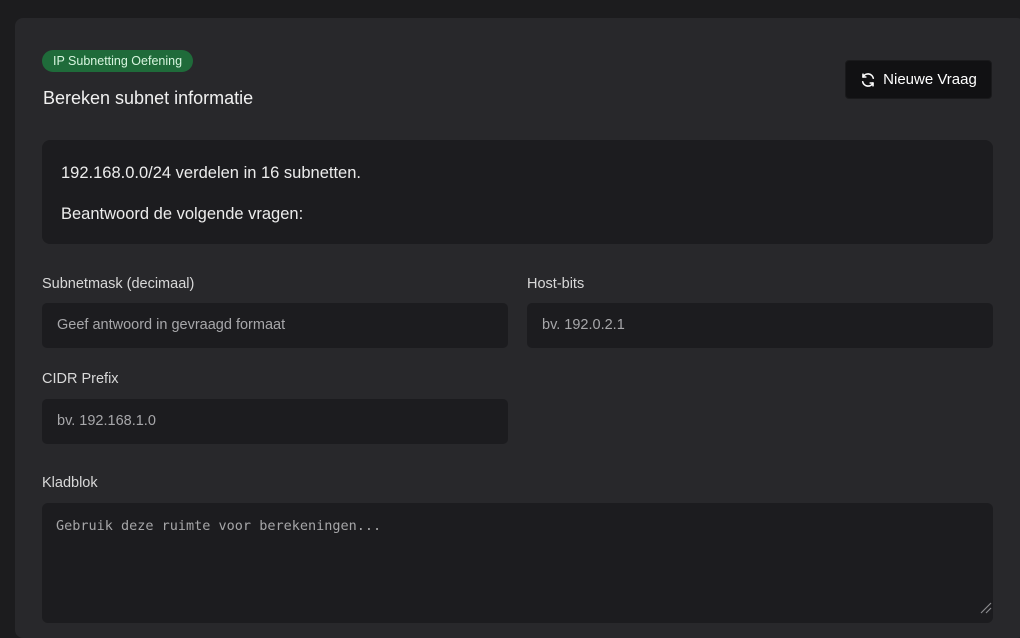  I want to click on resize-handle-icon, so click(985, 607).